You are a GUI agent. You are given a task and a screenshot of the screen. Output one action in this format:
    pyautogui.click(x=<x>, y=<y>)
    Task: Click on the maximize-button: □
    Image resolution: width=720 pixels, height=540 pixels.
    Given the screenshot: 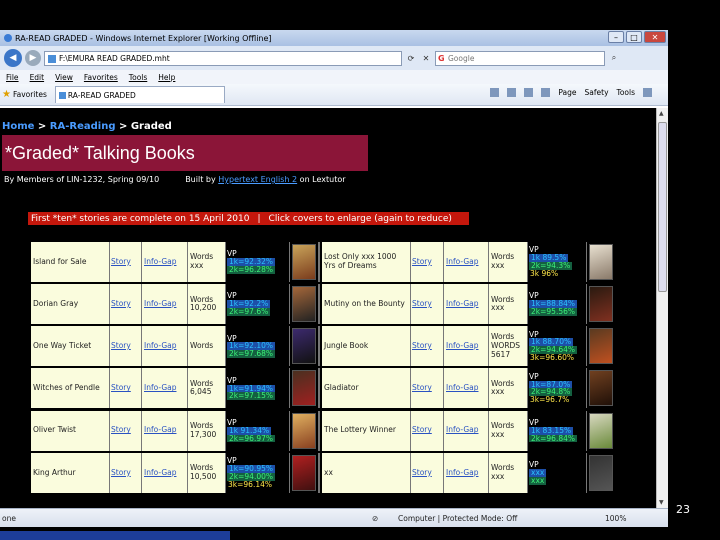 What is the action you would take?
    pyautogui.click(x=634, y=37)
    